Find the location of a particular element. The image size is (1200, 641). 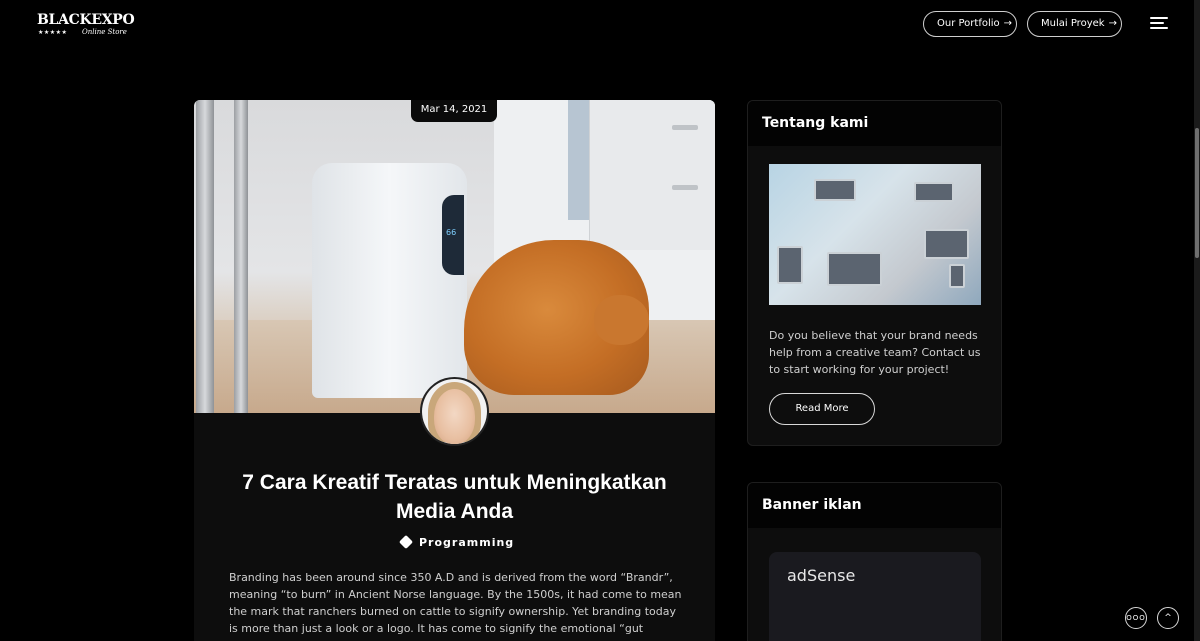

chat-bubble-icon: OOO is located at coordinates (1136, 618).